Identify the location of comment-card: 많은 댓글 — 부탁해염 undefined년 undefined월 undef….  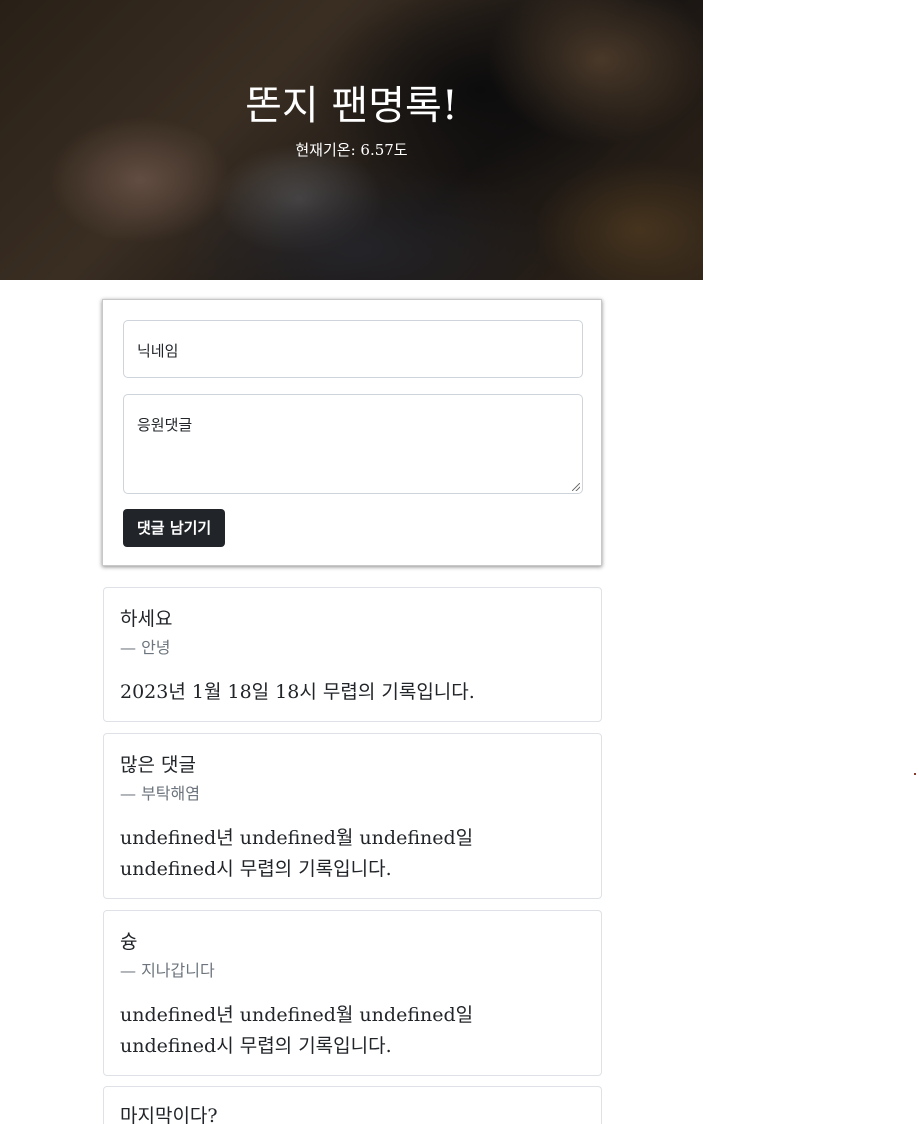
(352, 816).